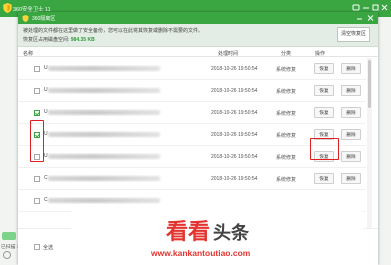  What do you see at coordinates (7, 255) in the screenshot?
I see `status-icon` at bounding box center [7, 255].